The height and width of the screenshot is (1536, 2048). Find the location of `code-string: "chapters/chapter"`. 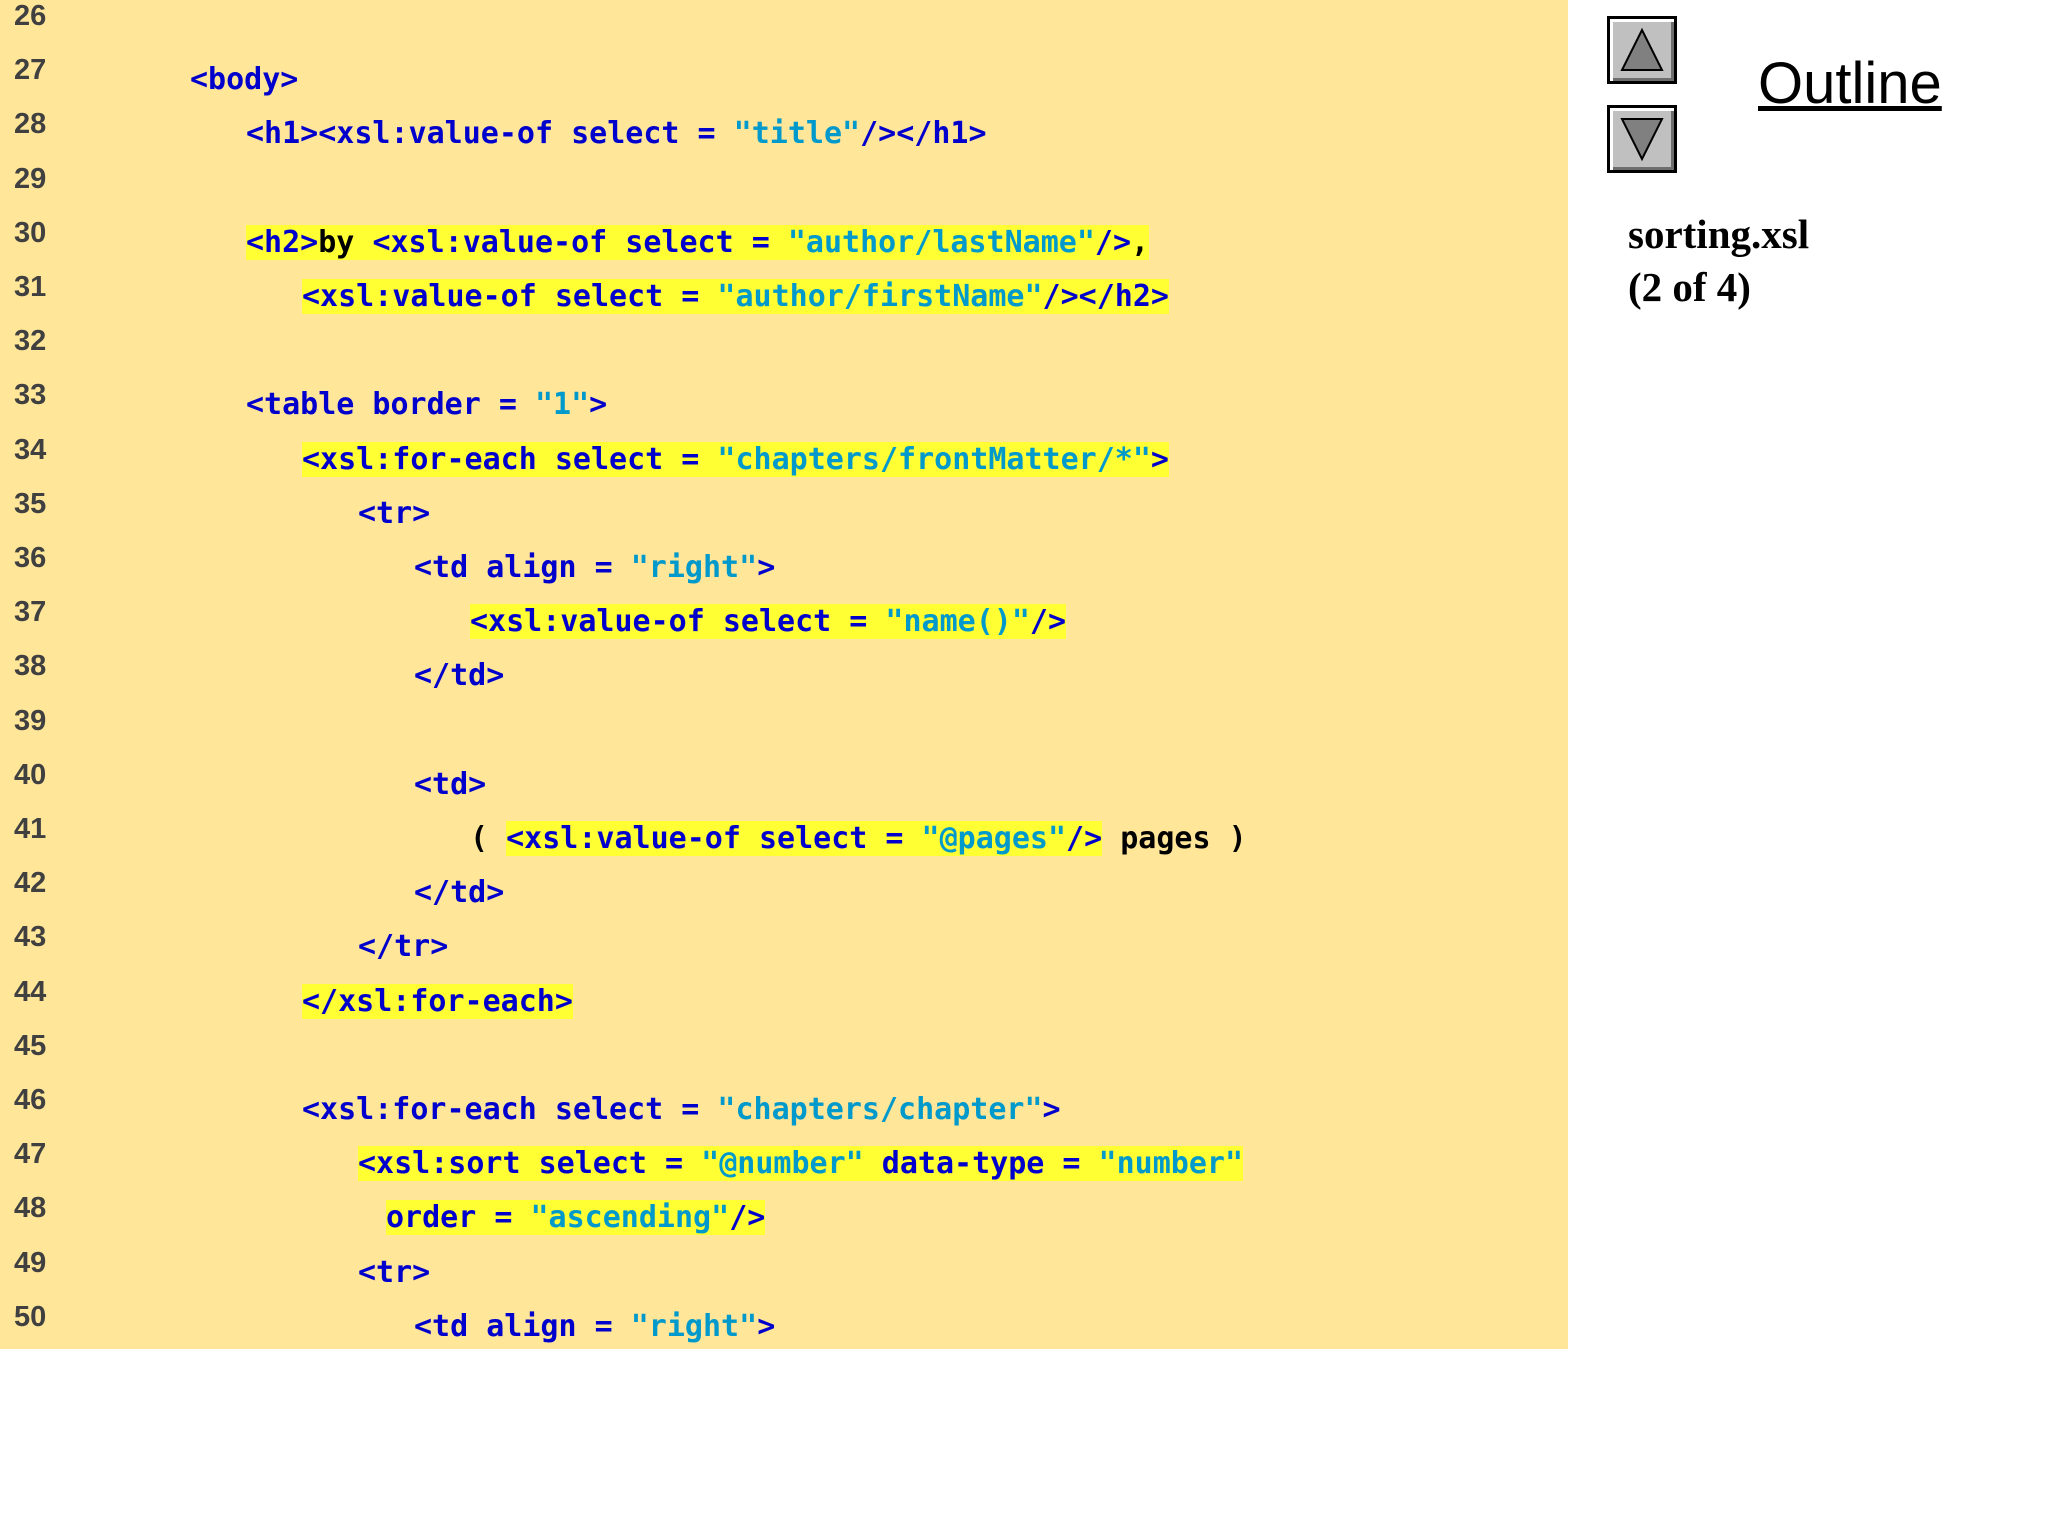

code-string: "chapters/chapter" is located at coordinates (880, 1109).